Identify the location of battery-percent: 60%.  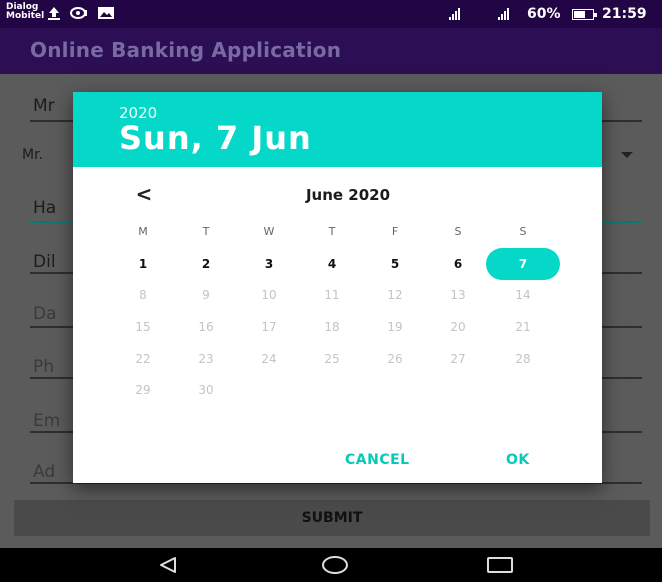
(544, 14).